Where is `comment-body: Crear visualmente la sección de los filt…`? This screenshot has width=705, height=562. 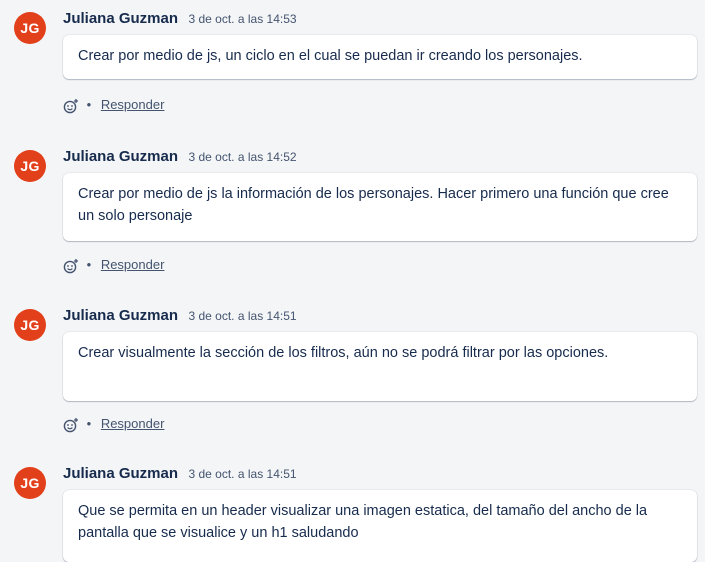
comment-body: Crear visualmente la sección de los filt… is located at coordinates (380, 366).